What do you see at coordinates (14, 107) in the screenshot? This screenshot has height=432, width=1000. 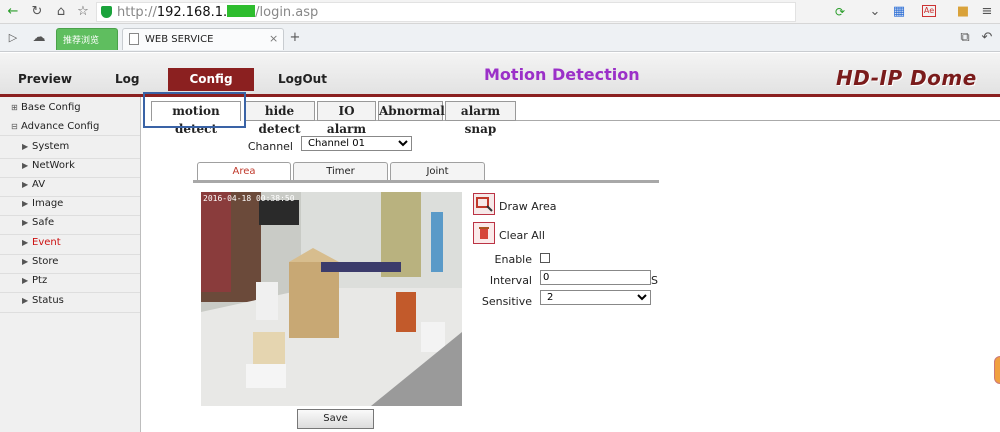 I see `expand-icon: ⊞` at bounding box center [14, 107].